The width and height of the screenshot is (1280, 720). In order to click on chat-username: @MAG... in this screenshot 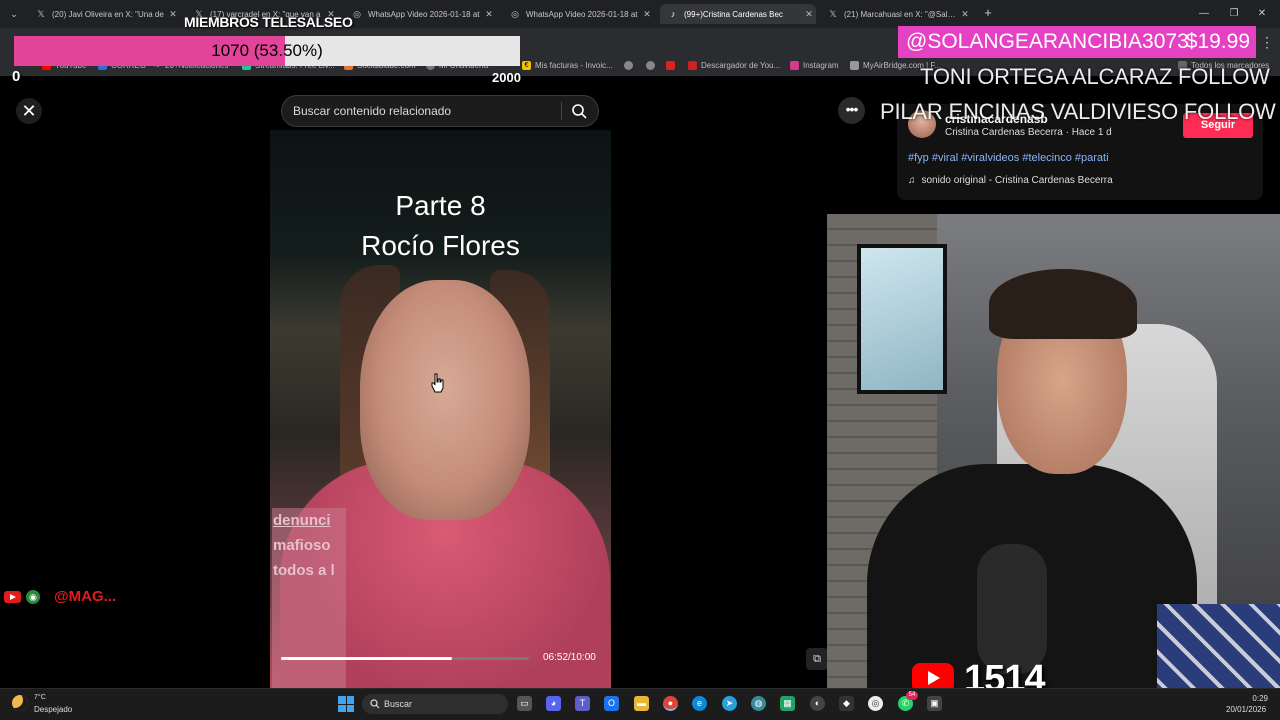, I will do `click(85, 596)`.